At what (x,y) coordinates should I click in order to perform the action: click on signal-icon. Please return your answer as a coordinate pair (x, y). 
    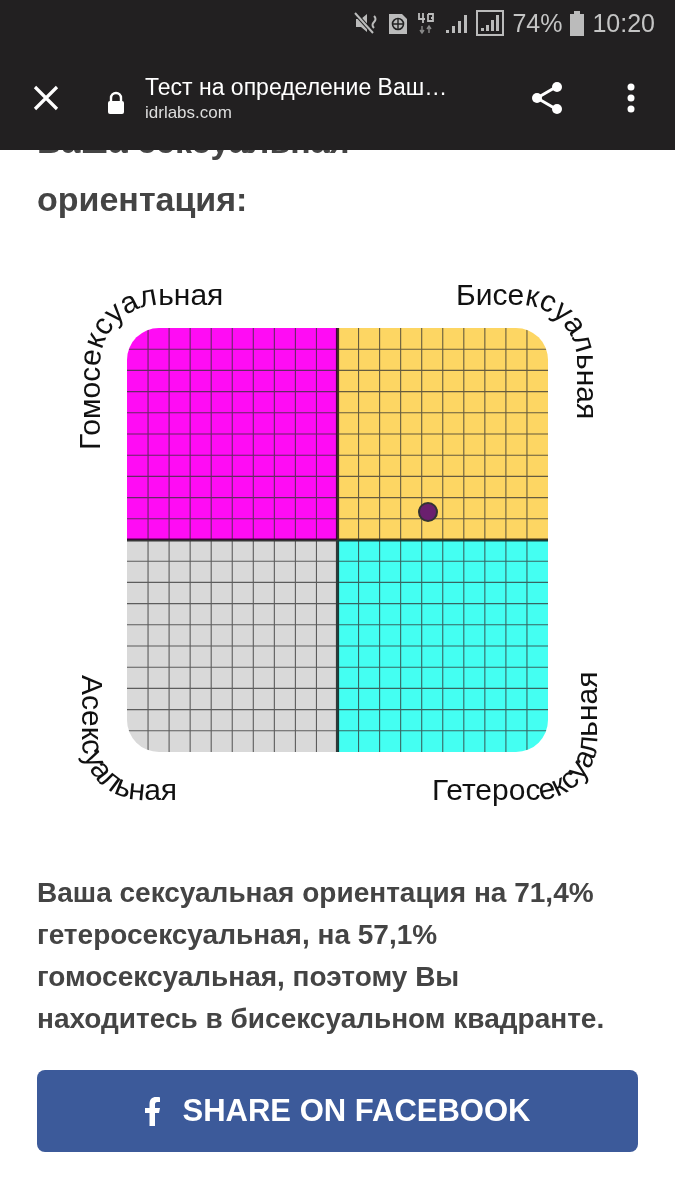
    Looking at the image, I should click on (490, 23).